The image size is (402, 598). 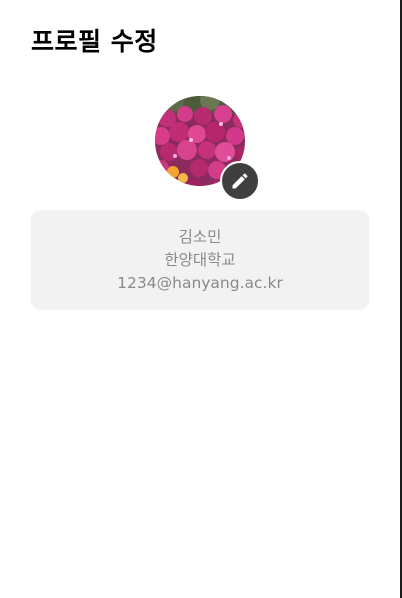 I want to click on profile-avatar-section, so click(x=208, y=149).